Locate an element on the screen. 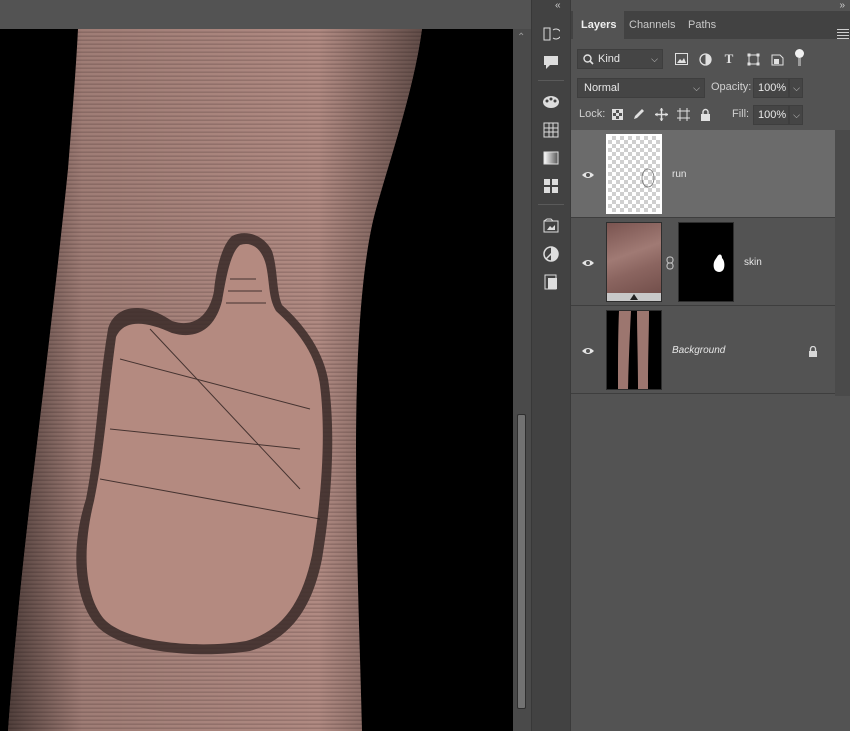 The image size is (850, 731). filter-kind-label: Kind is located at coordinates (609, 59).